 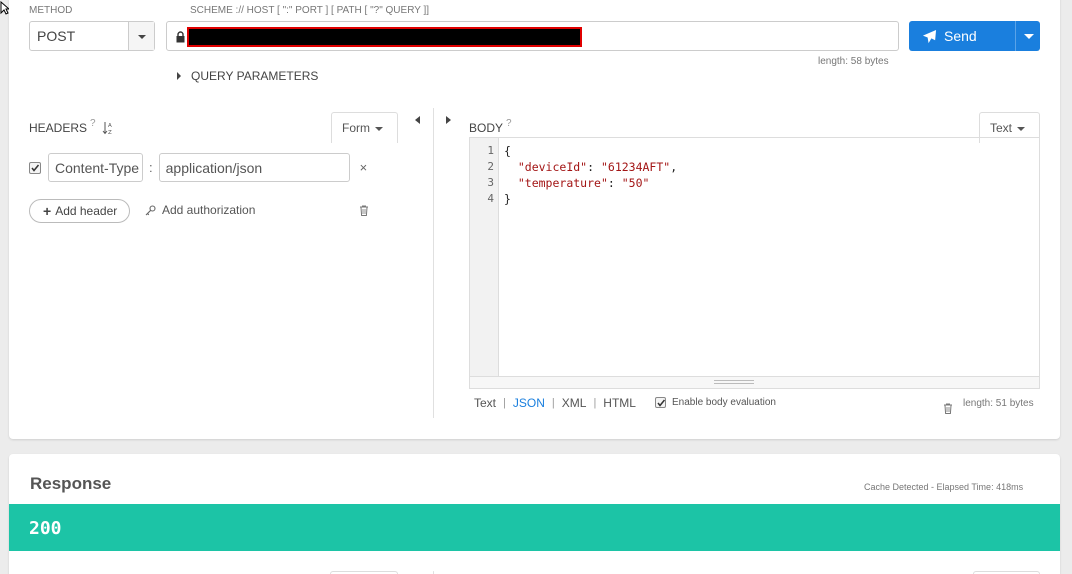 I want to click on header-enabled-checkbox, so click(x=35, y=167).